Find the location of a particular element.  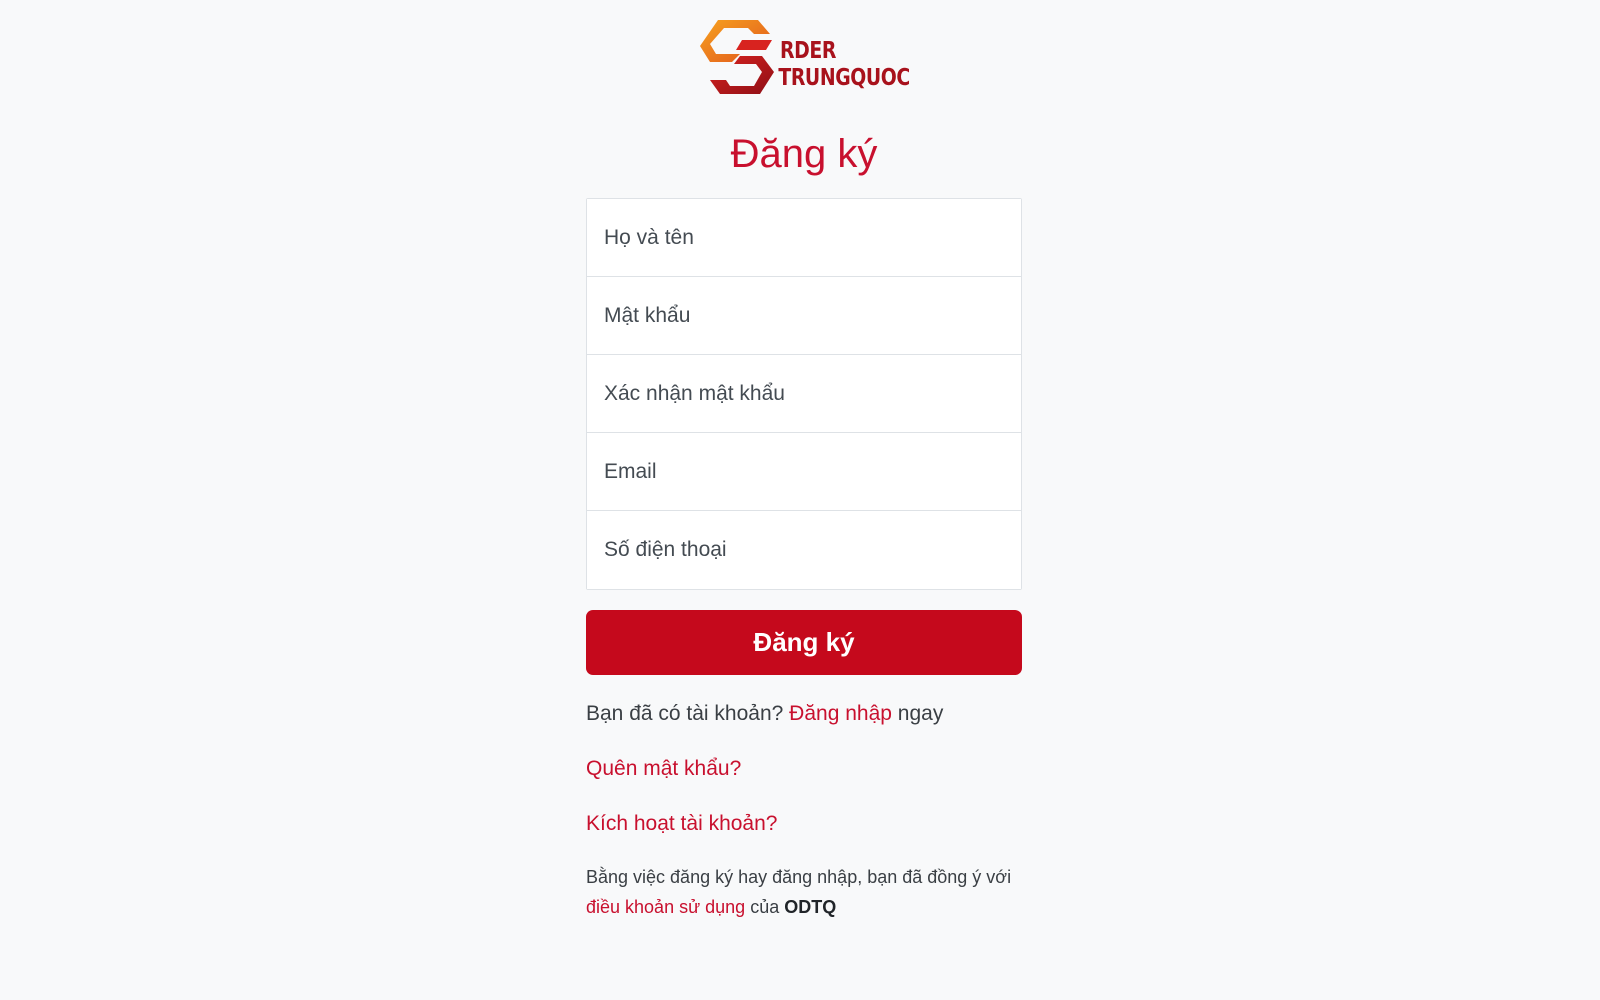

terms-link: điều khoản sử dụng is located at coordinates (665, 907).